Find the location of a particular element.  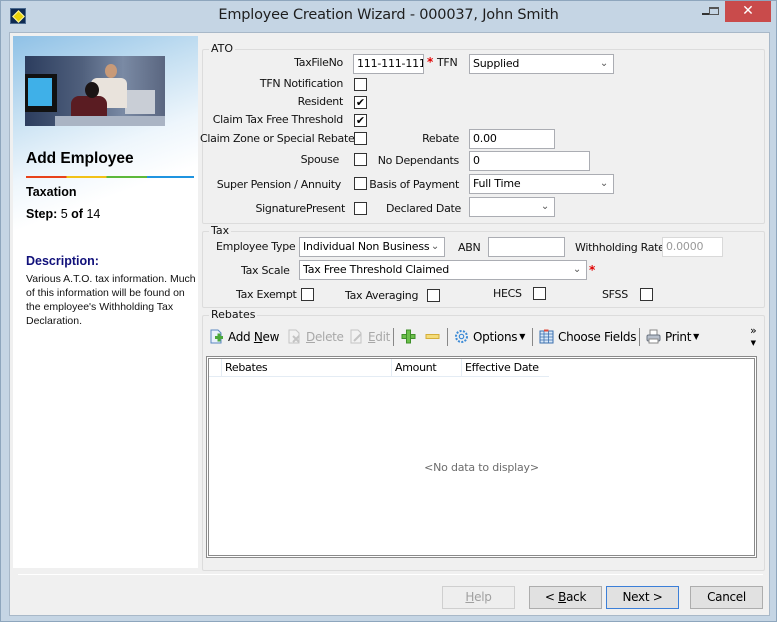

delete-button: Delete is located at coordinates (315, 337).